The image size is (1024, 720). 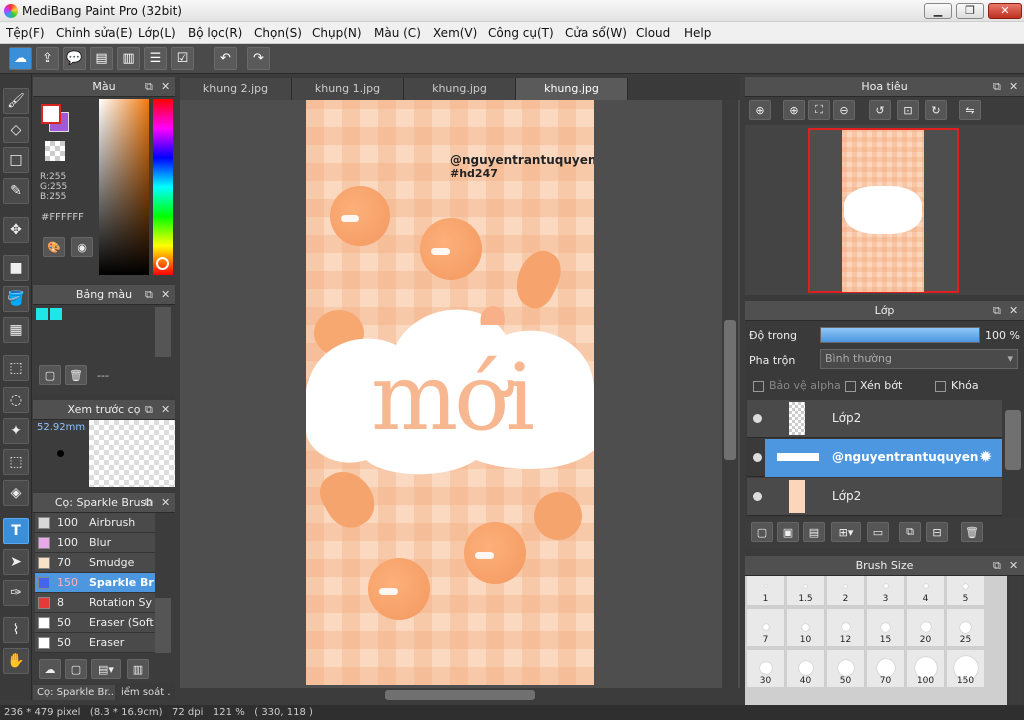 I want to click on rect-select-icon: ⬚, so click(x=16, y=368).